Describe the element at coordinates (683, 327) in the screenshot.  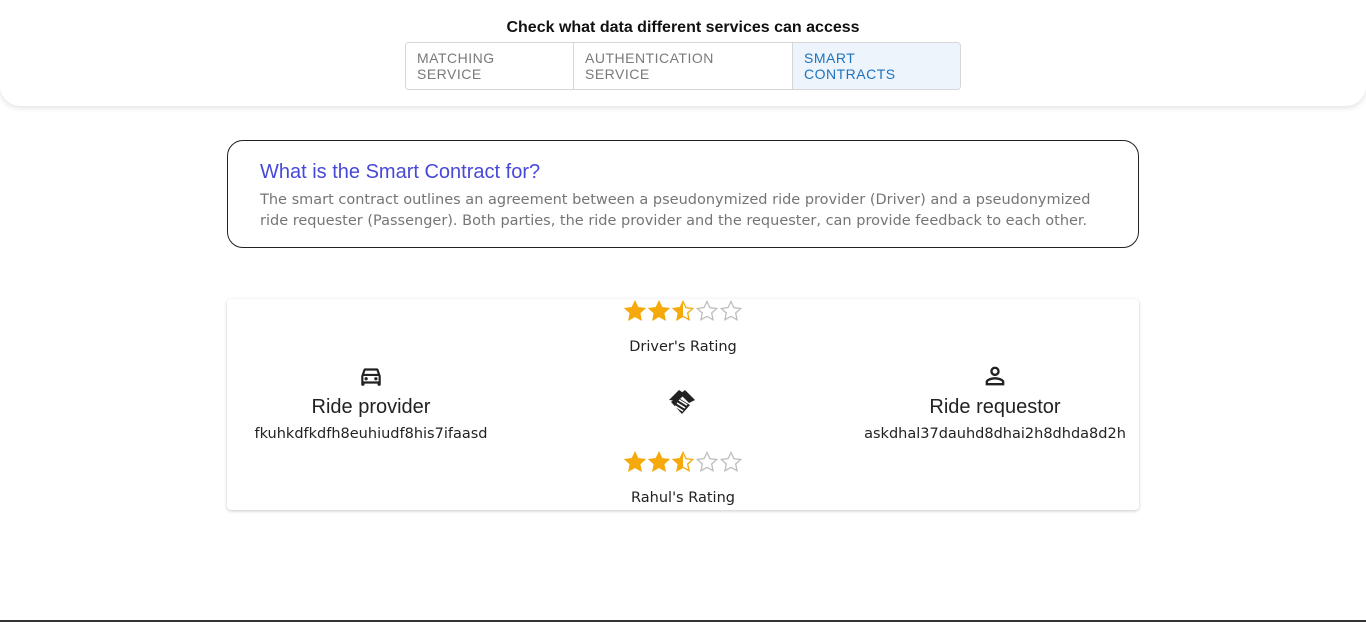
I see `driver-rating: Driver's Rating` at that location.